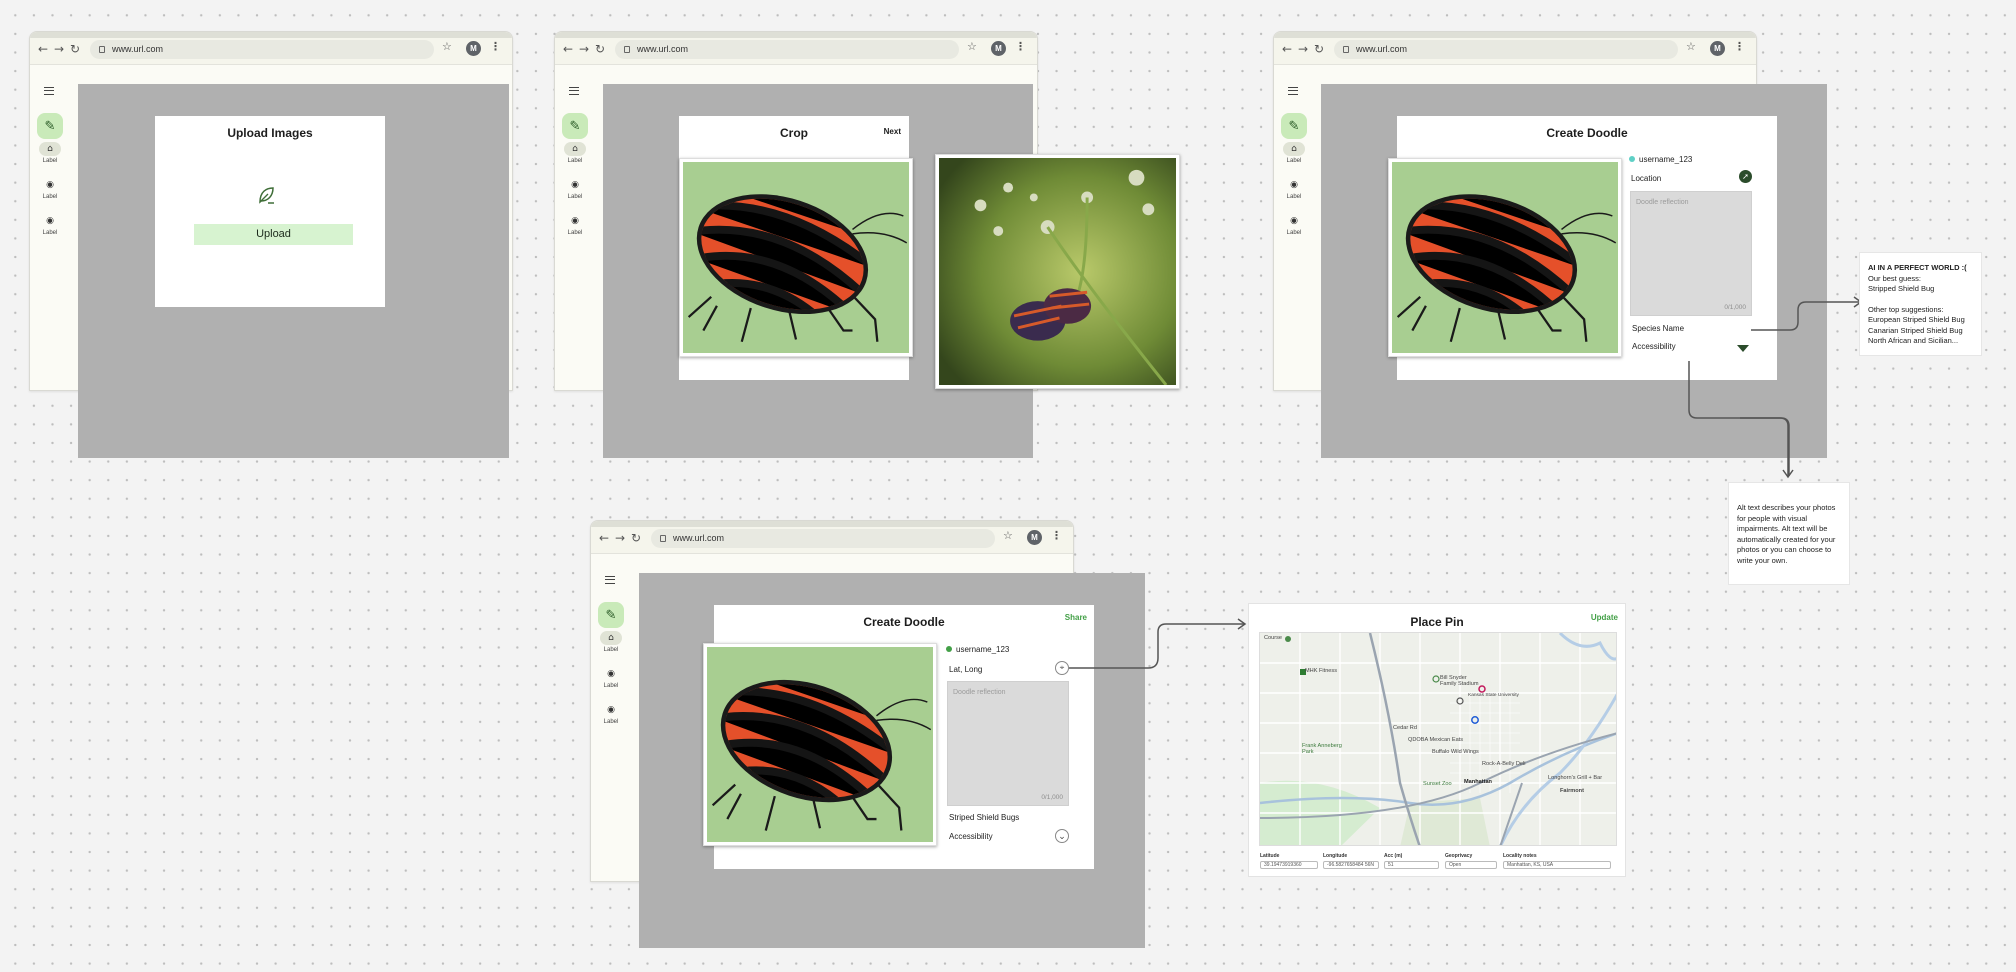  What do you see at coordinates (1411, 865) in the screenshot?
I see `accuracy-input: 51` at bounding box center [1411, 865].